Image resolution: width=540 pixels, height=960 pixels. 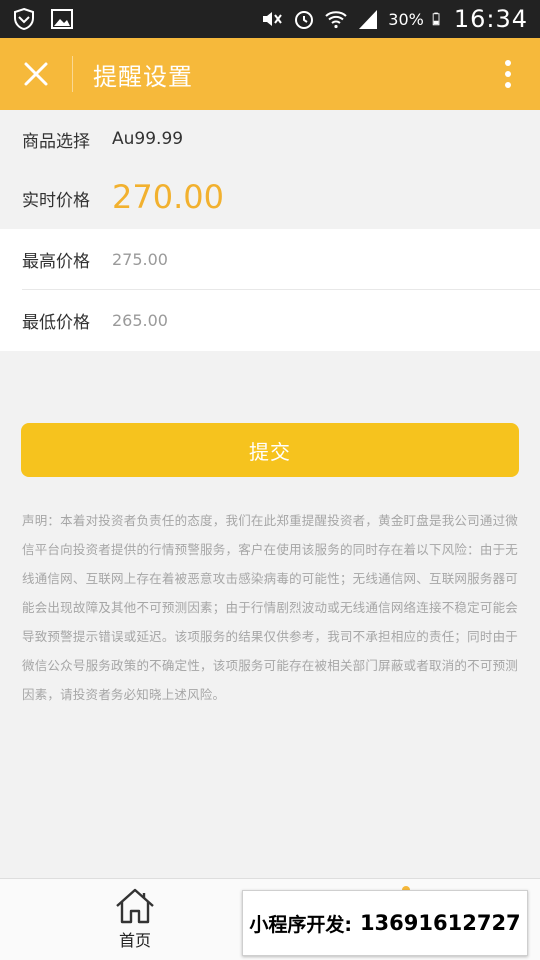 What do you see at coordinates (262, 320) in the screenshot?
I see `min-price-input` at bounding box center [262, 320].